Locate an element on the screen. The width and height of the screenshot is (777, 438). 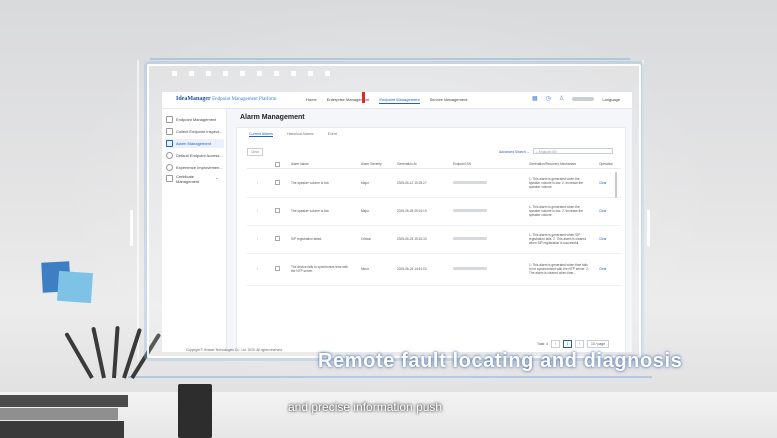
sidebar-item-label: Alarm Management is located at coordinates (193, 143).